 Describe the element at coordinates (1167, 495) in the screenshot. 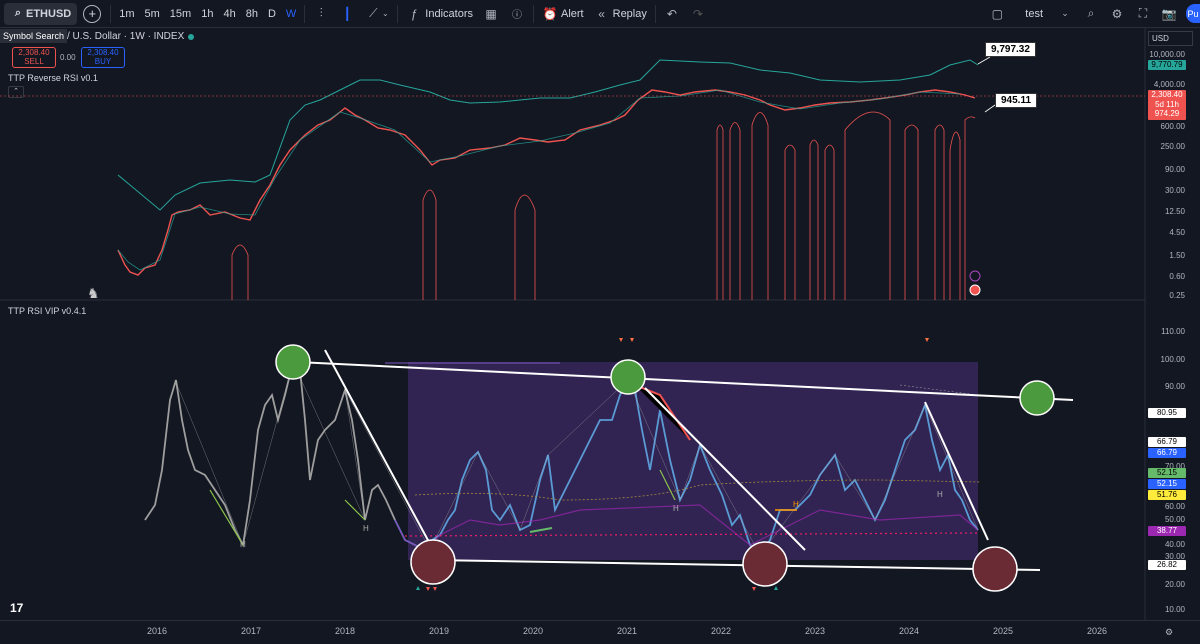

I see `rsi-tag-f: 51.76` at that location.